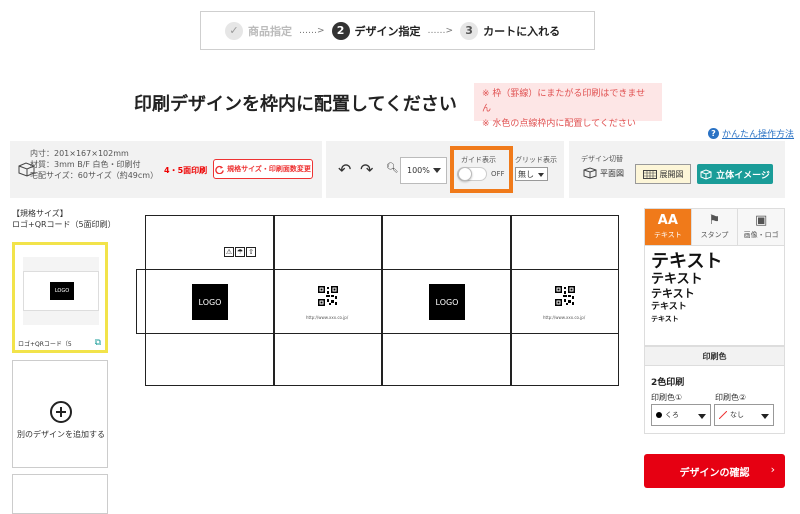 The image size is (800, 514). I want to click on unfold-view-label: 展開図, so click(671, 174).